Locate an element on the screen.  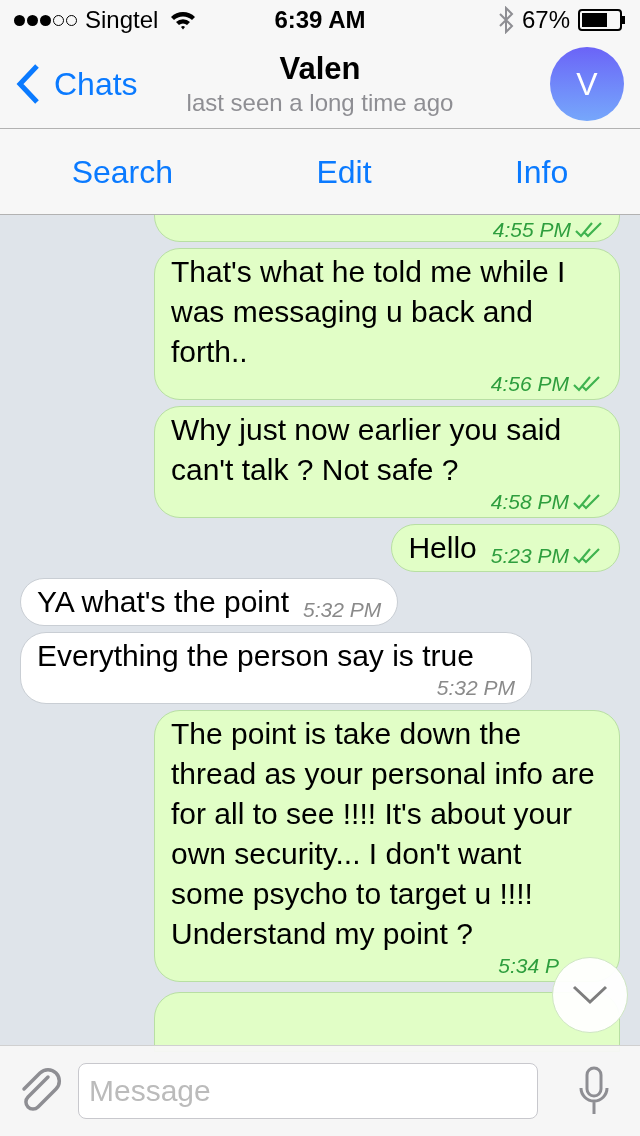
carrier-name: Singtel is located at coordinates (122, 20).